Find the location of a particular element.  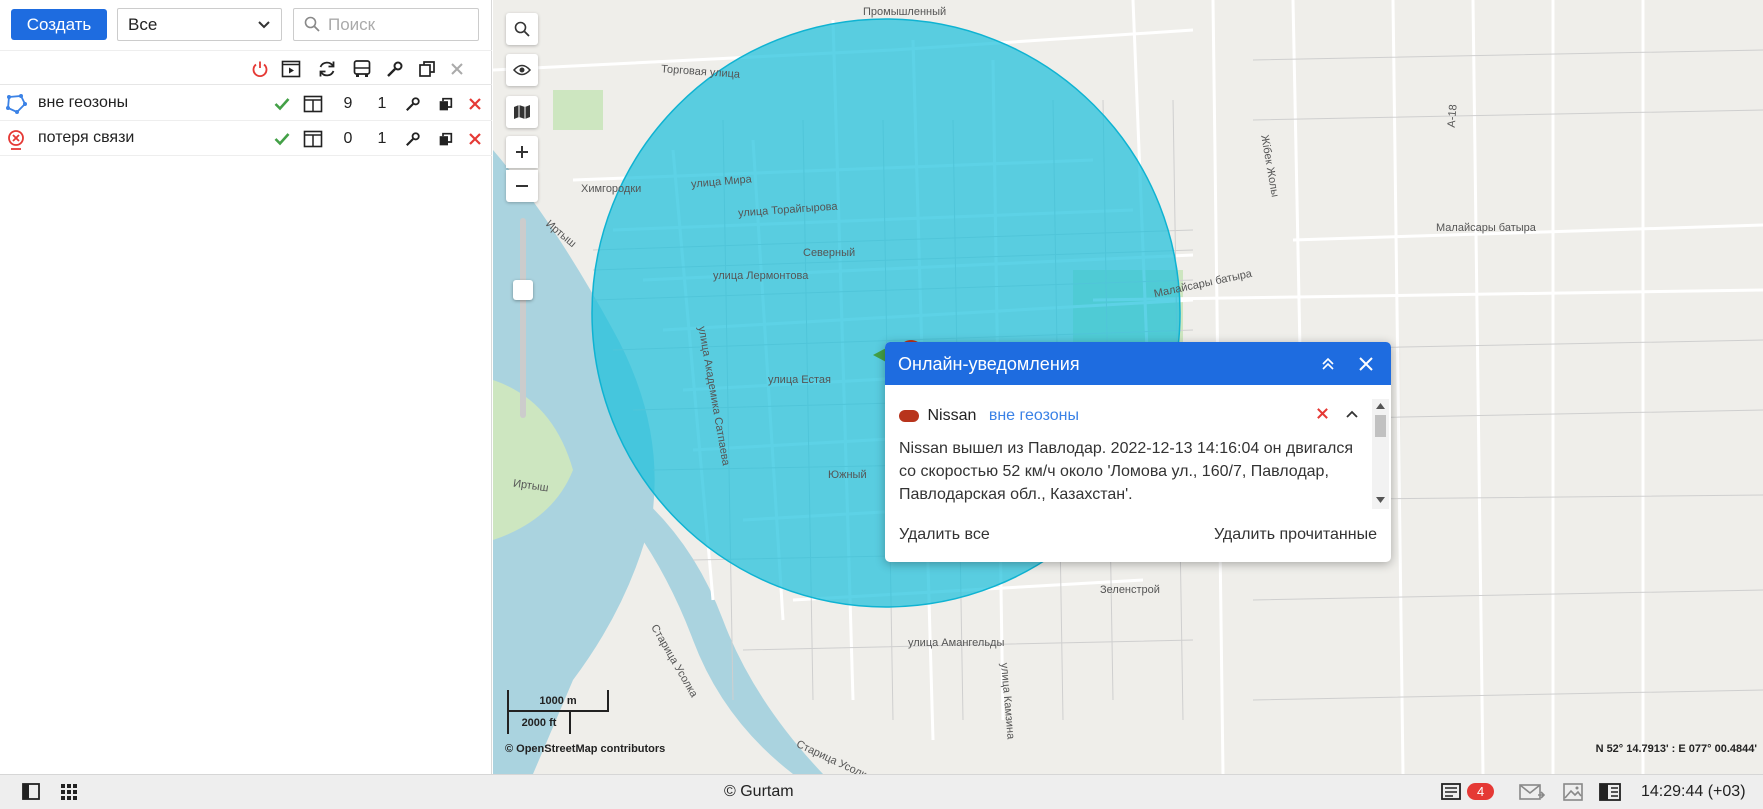

filter-select: Все is located at coordinates (199, 24).